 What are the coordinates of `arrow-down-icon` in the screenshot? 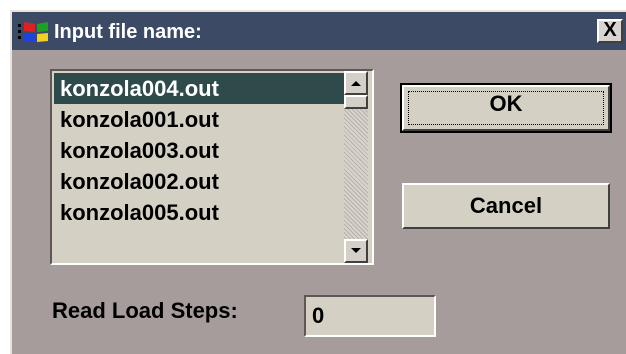 It's located at (356, 250).